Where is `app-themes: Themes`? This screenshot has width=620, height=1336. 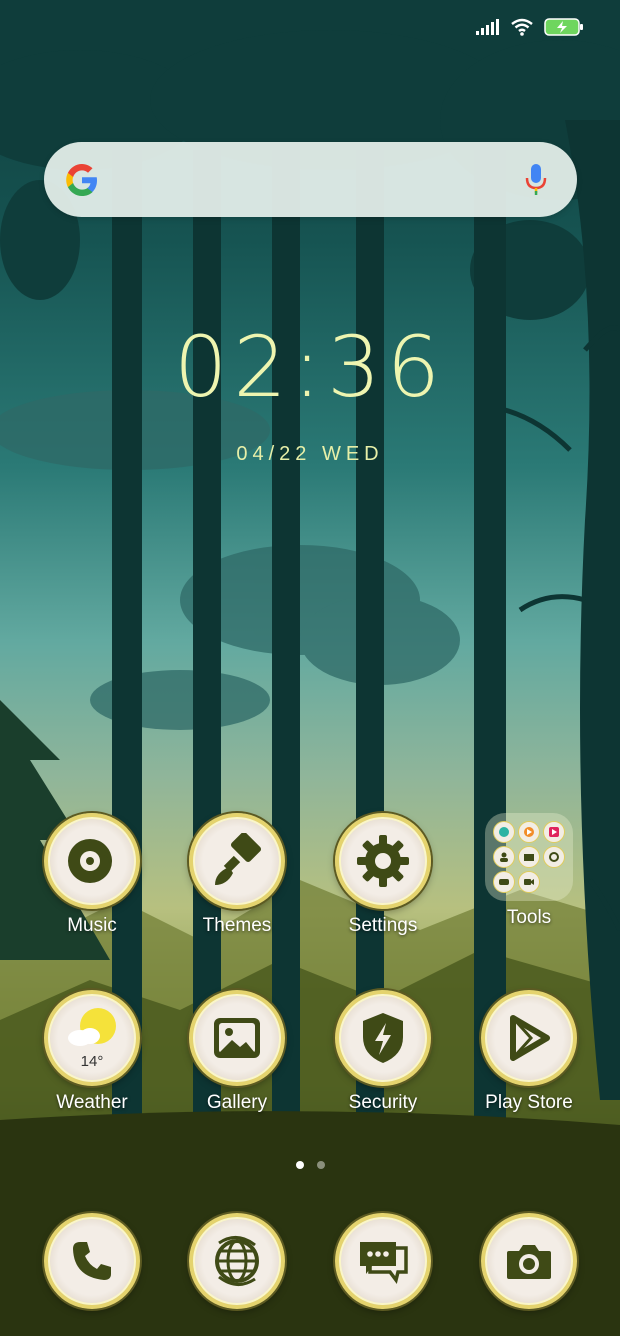 app-themes: Themes is located at coordinates (237, 875).